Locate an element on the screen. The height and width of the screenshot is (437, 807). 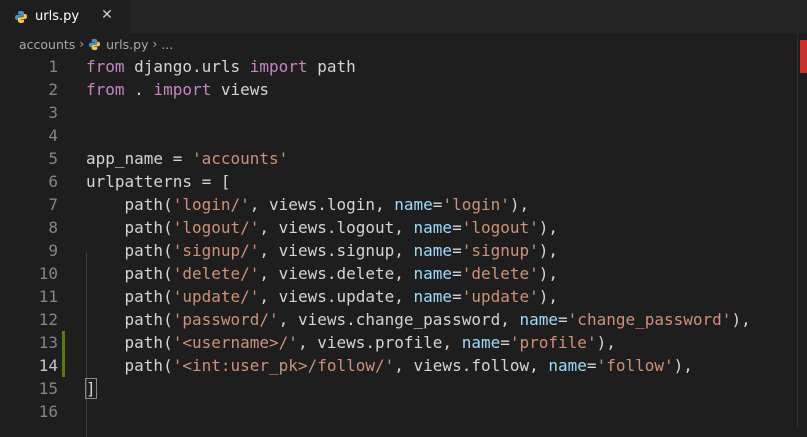
line-number: 8 is located at coordinates (53, 227).